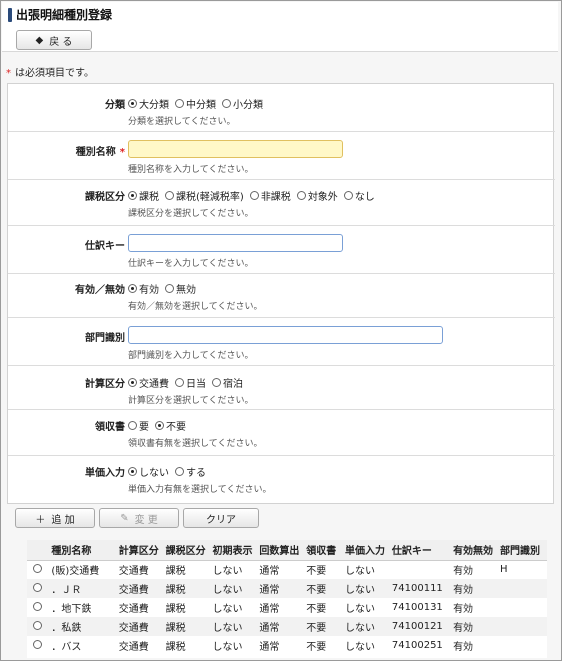 This screenshot has width=562, height=661. What do you see at coordinates (154, 105) in the screenshot?
I see `option-label: 大分類` at bounding box center [154, 105].